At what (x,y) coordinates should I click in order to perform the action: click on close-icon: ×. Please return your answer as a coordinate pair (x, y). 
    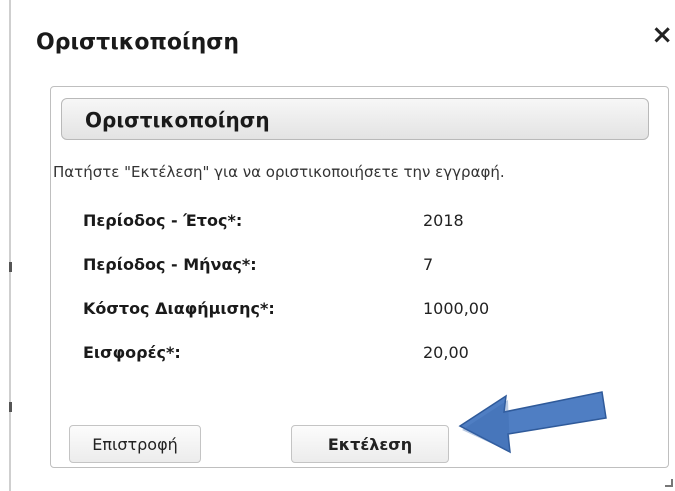
    Looking at the image, I should click on (662, 35).